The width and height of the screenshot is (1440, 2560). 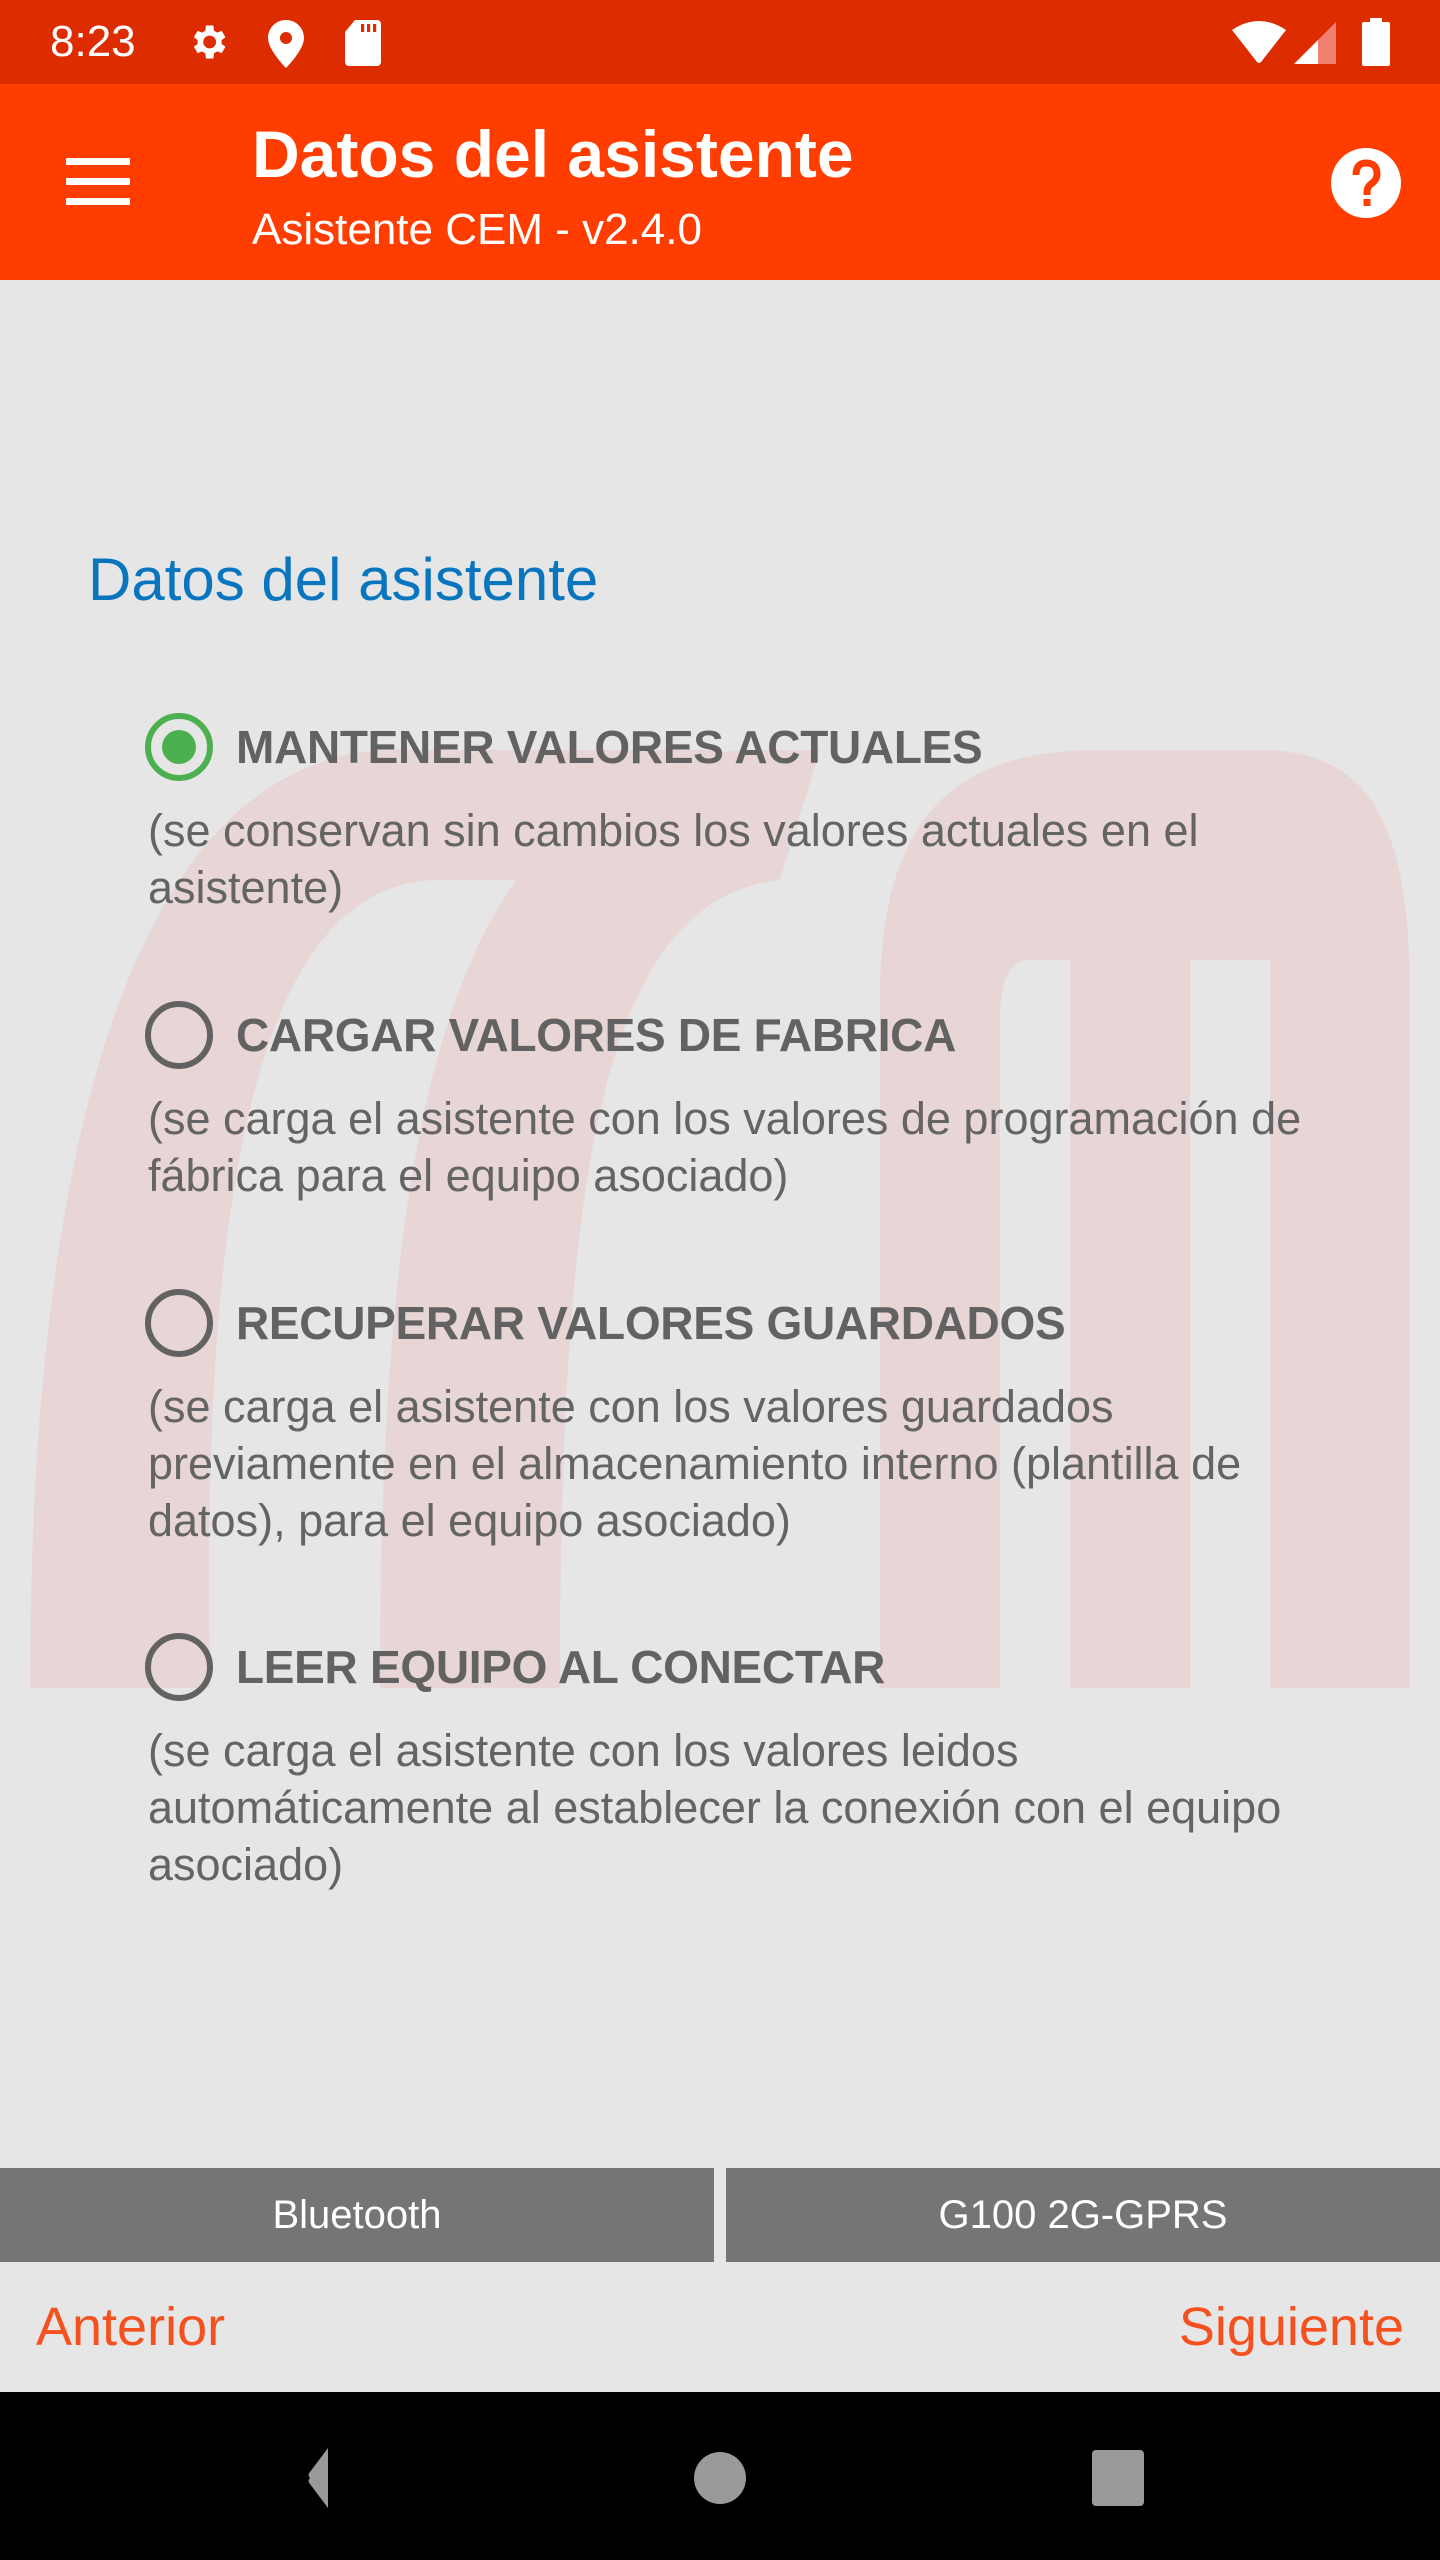 I want to click on status-bar: 8:23, so click(x=720, y=42).